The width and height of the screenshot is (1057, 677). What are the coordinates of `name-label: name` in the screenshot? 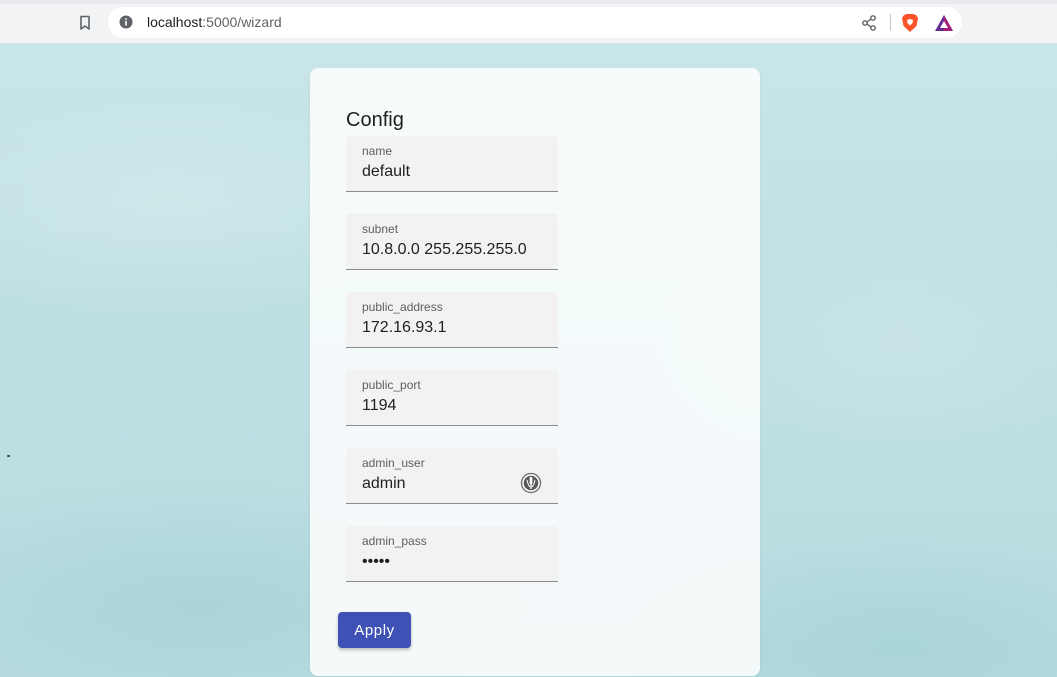 It's located at (377, 151).